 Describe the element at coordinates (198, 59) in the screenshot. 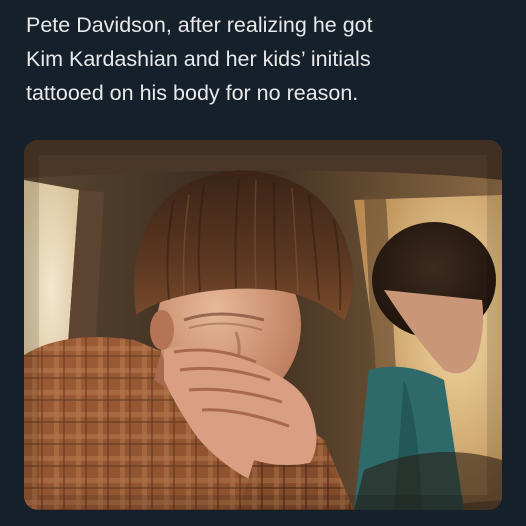

I see `caption-line-2: Kim Kardashian and her kids’ initials` at that location.